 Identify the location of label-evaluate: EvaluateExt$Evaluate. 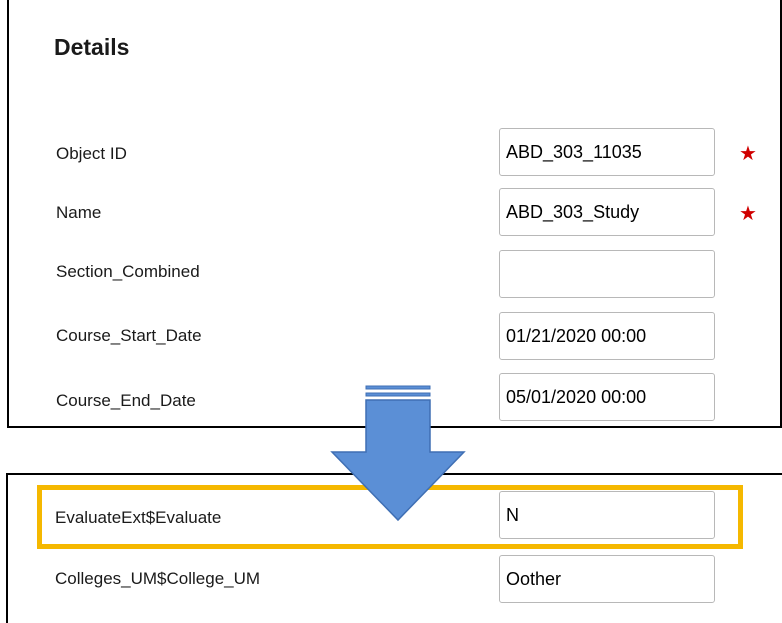
(138, 517).